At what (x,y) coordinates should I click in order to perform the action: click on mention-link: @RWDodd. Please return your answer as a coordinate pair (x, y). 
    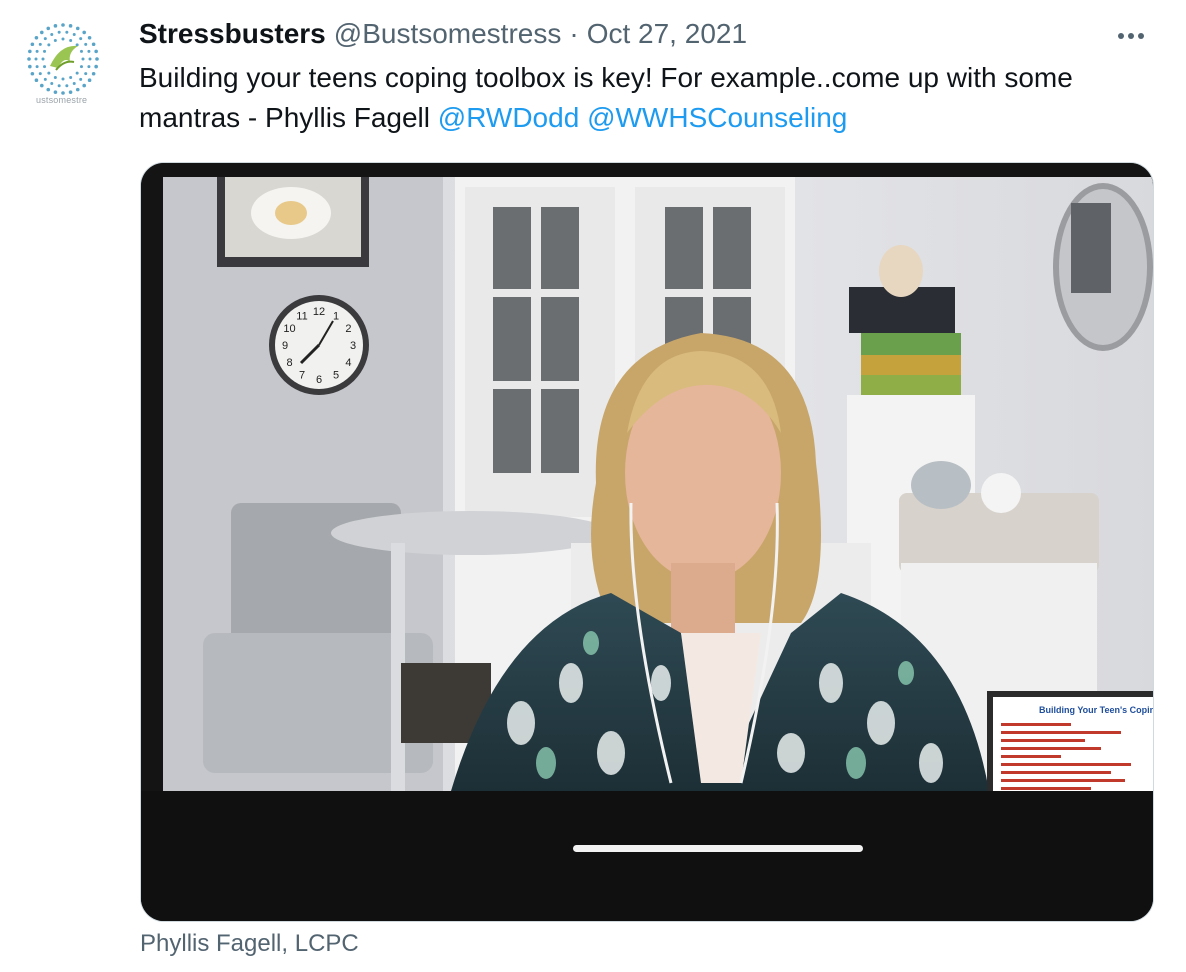
    Looking at the image, I should click on (509, 117).